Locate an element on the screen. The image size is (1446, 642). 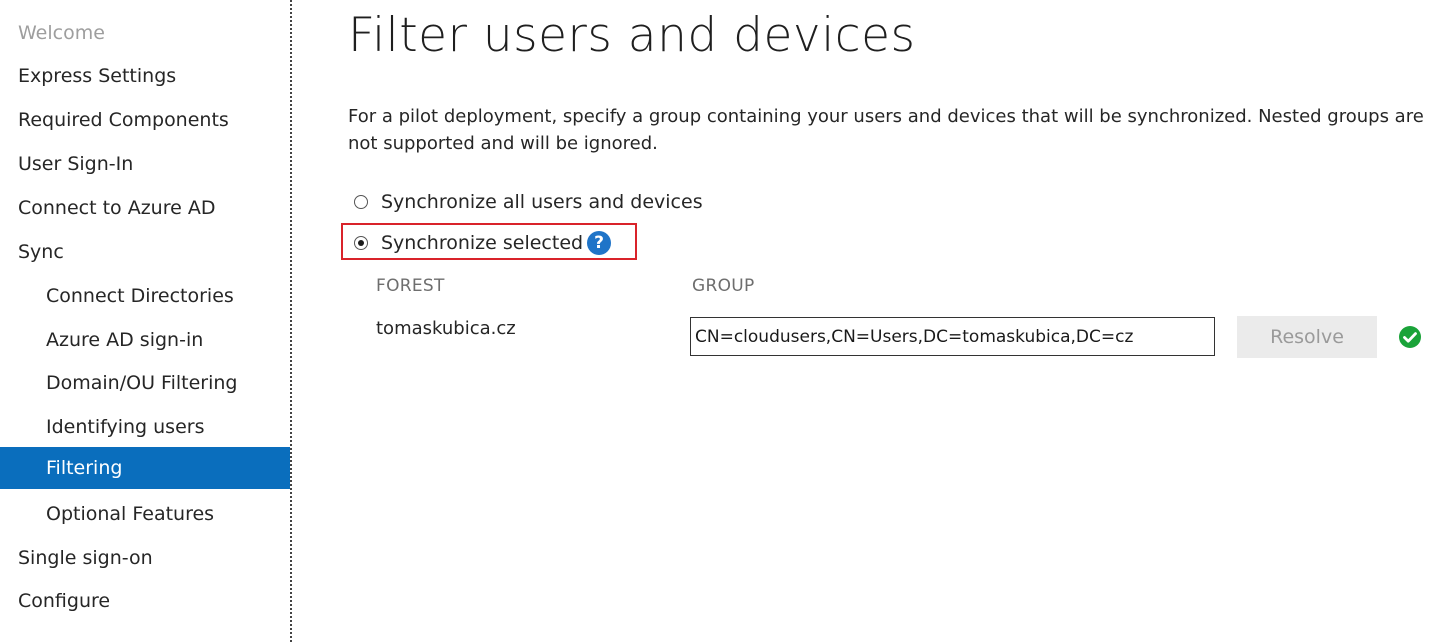
radio-sync-selected is located at coordinates (361, 243).